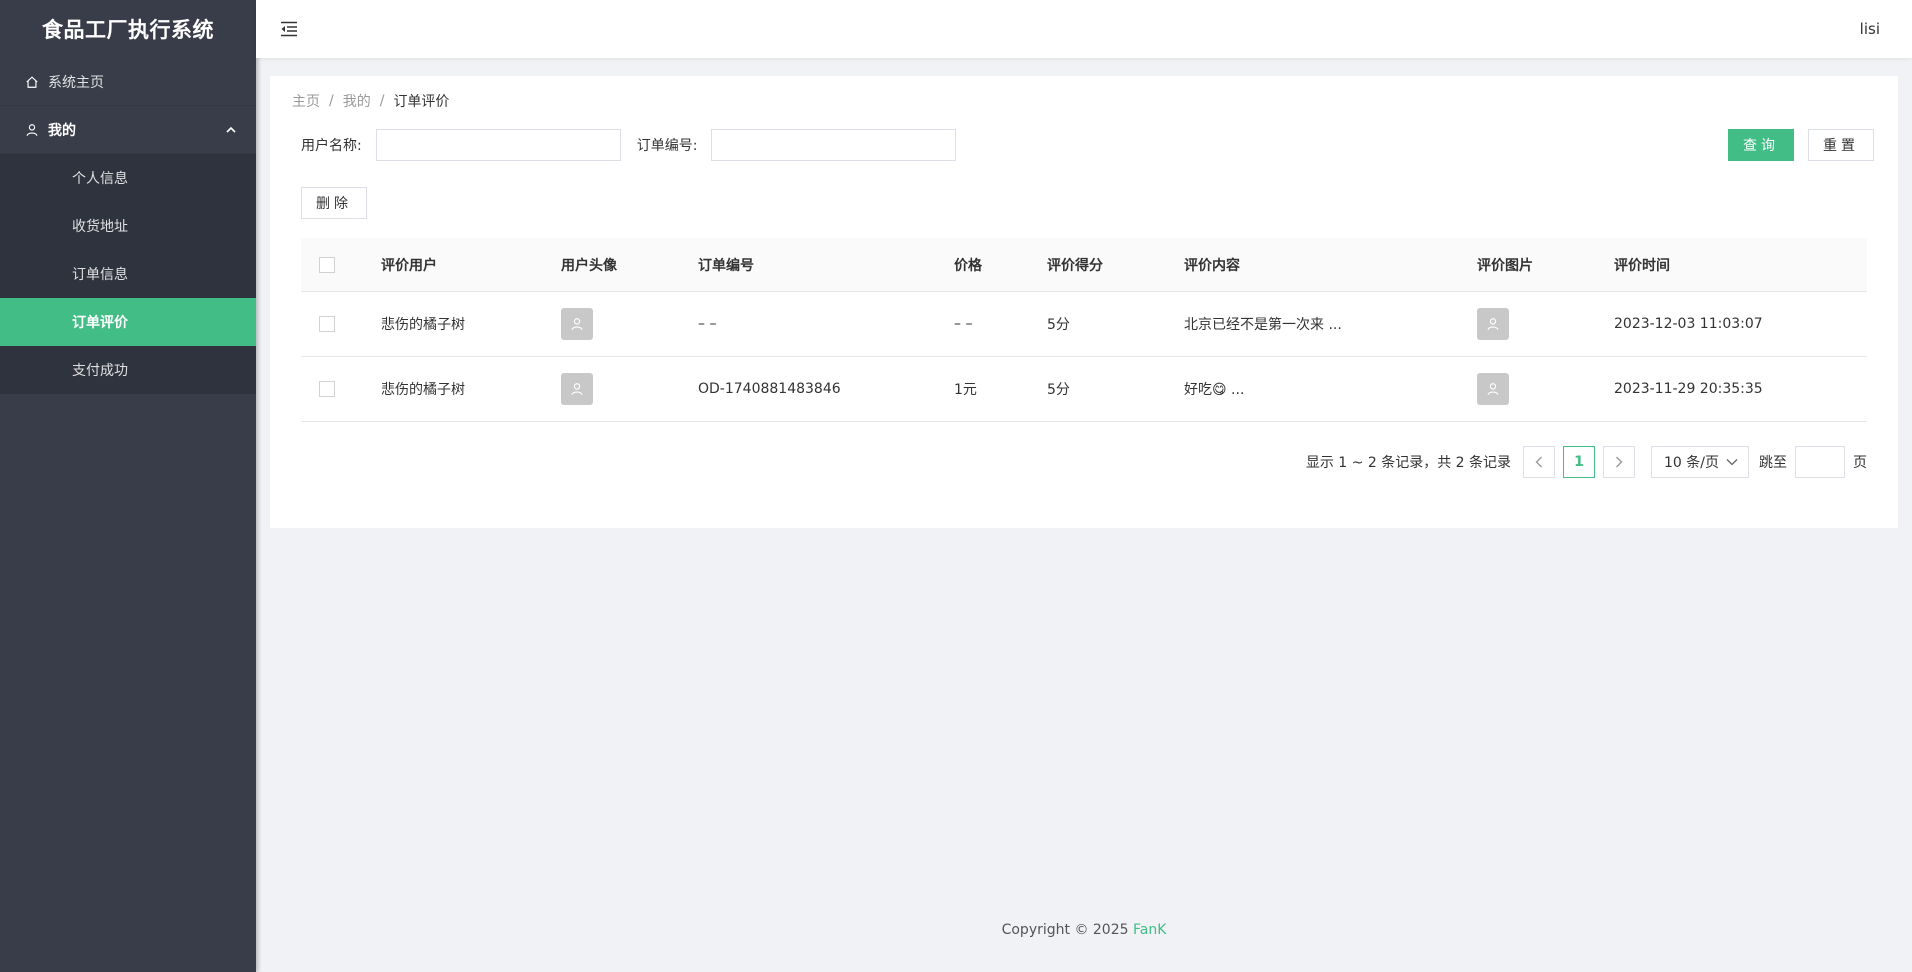 Image resolution: width=1912 pixels, height=972 pixels. I want to click on footer-copyright: Copyright © 2025, so click(1067, 930).